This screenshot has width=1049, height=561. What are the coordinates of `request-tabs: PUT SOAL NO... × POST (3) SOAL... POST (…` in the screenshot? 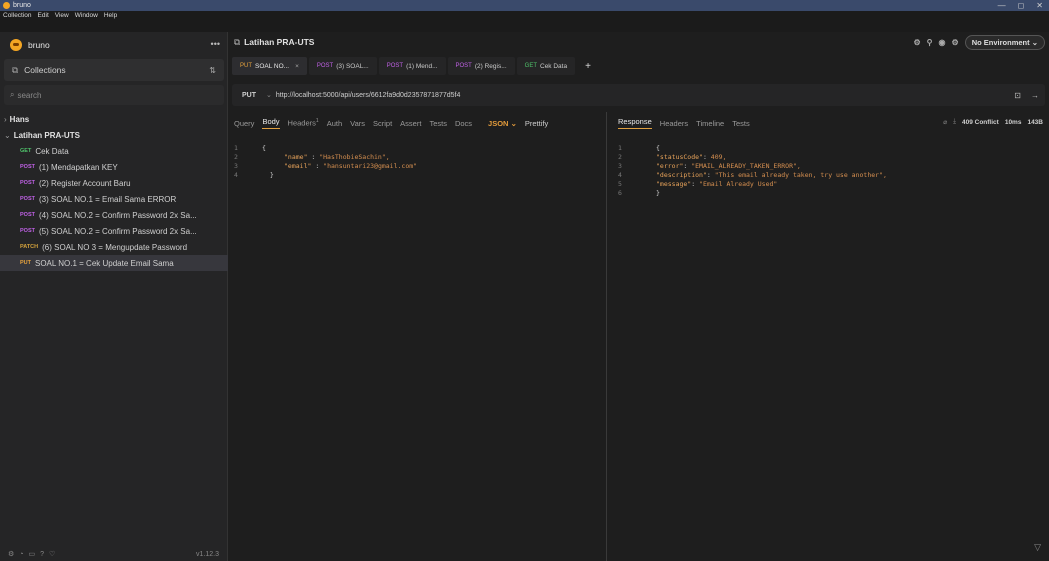 It's located at (411, 66).